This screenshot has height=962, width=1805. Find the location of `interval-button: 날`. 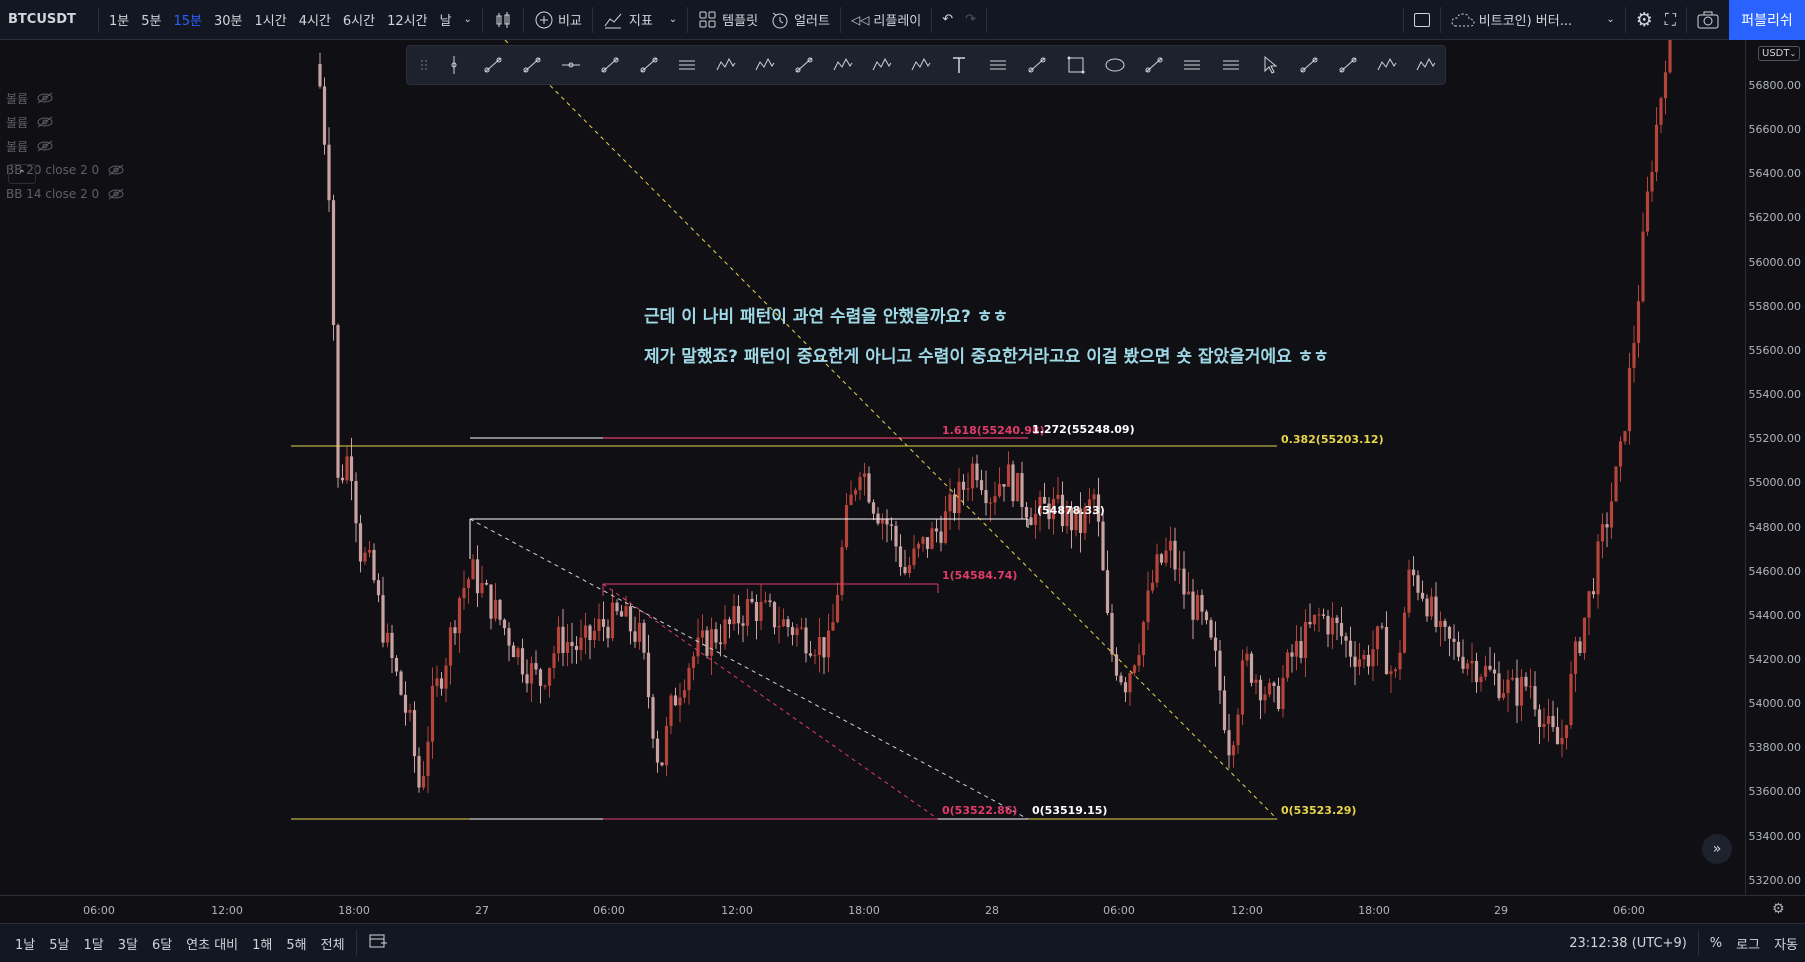

interval-button: 날 is located at coordinates (446, 20).